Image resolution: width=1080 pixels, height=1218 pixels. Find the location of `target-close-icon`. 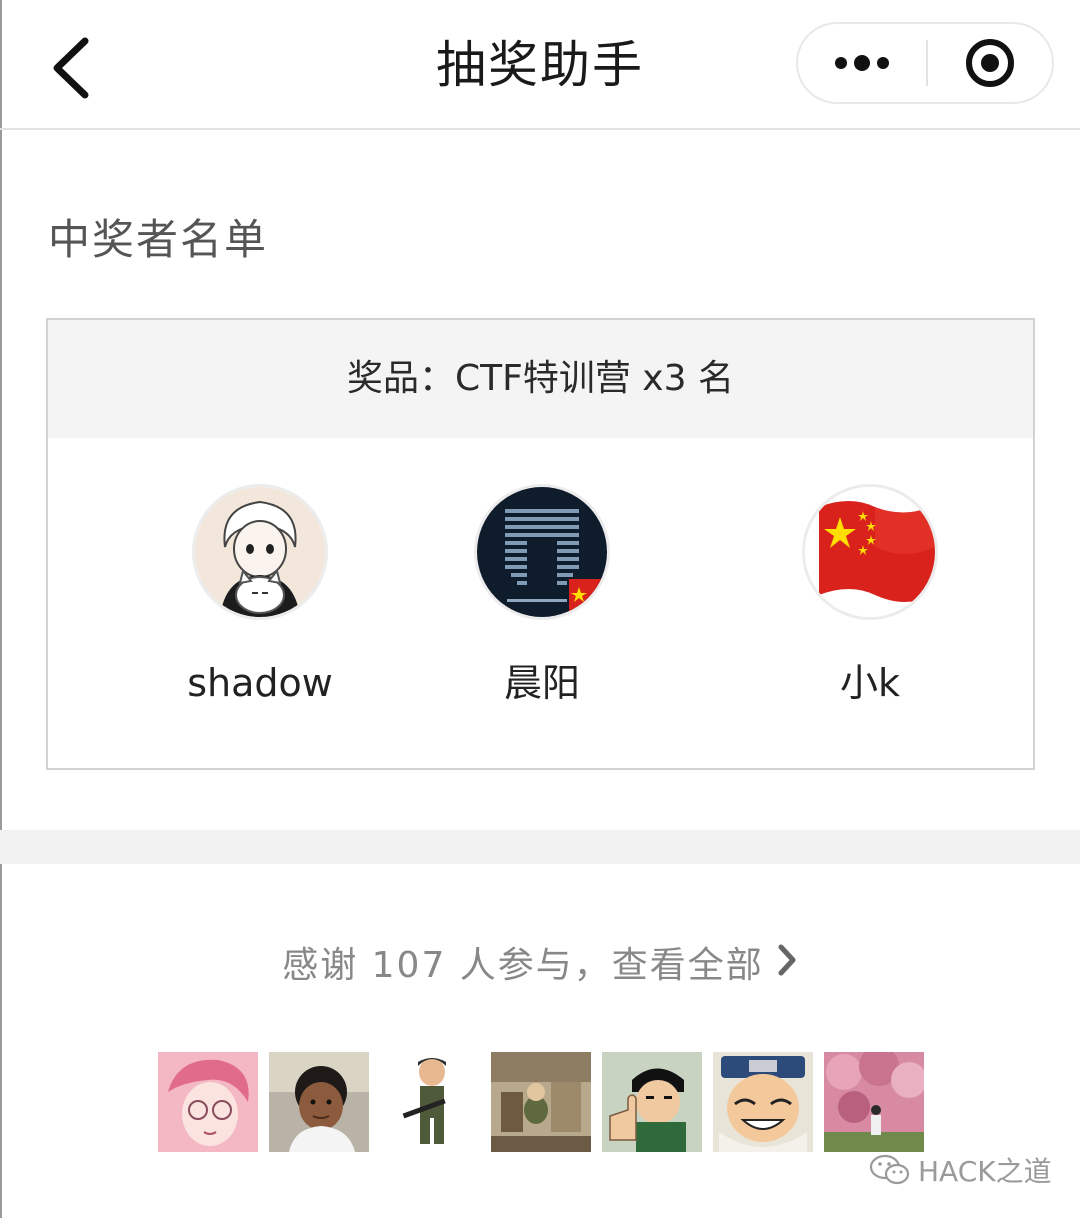

target-close-icon is located at coordinates (990, 63).